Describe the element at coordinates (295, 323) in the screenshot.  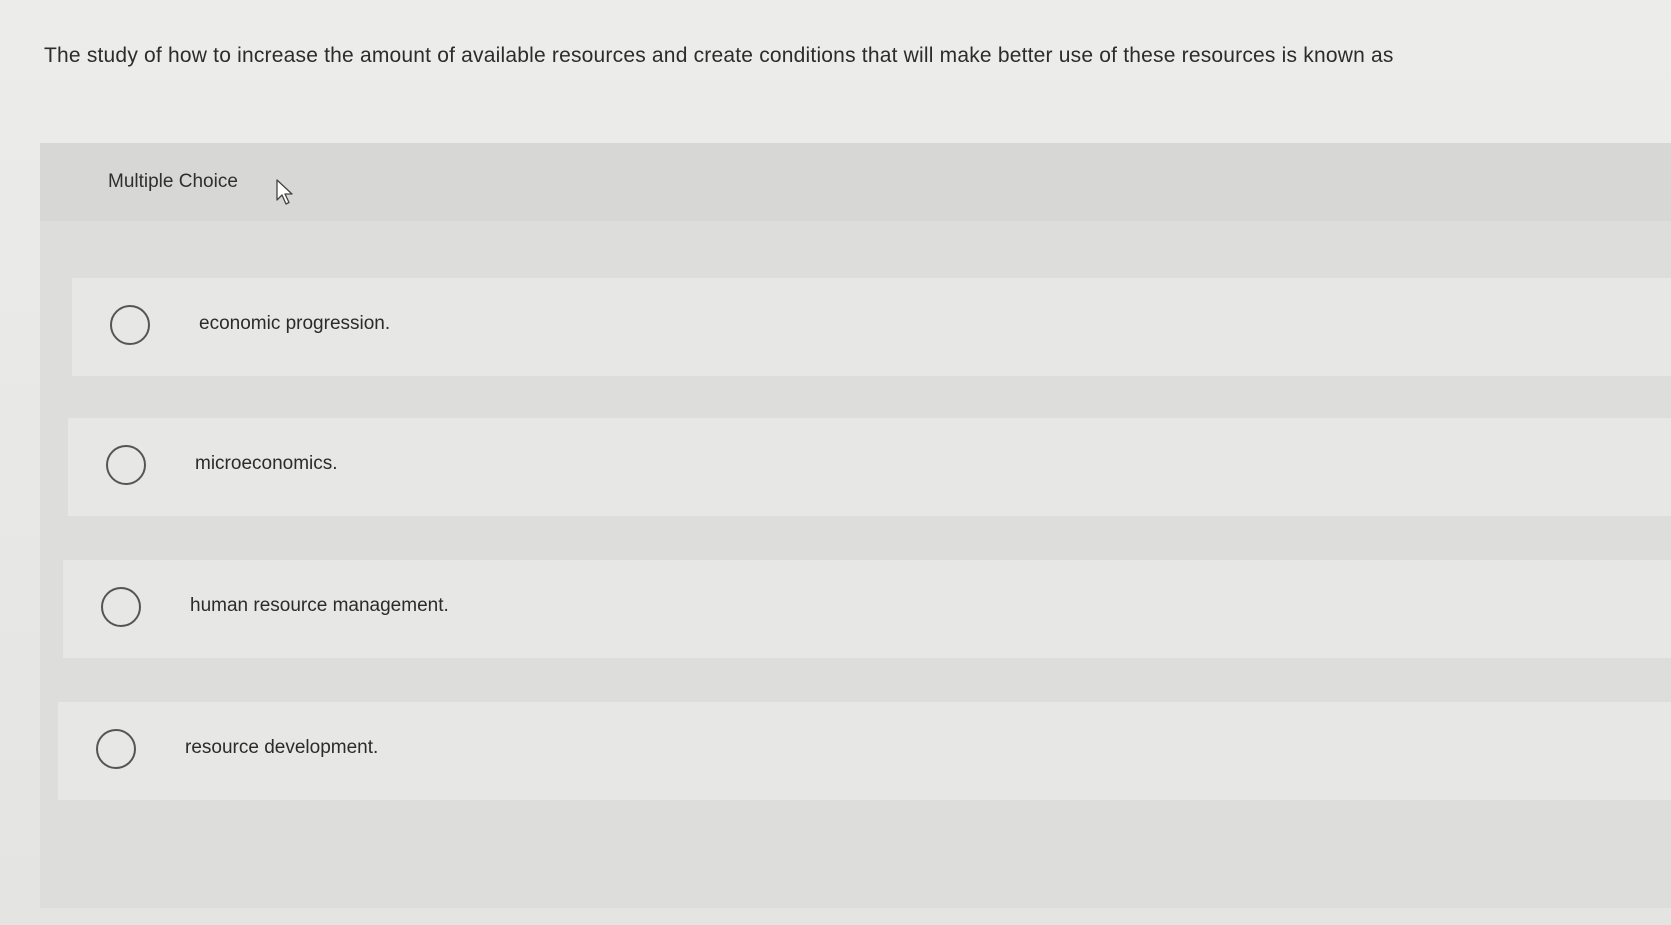
I see `choice-label: economic progression.` at that location.